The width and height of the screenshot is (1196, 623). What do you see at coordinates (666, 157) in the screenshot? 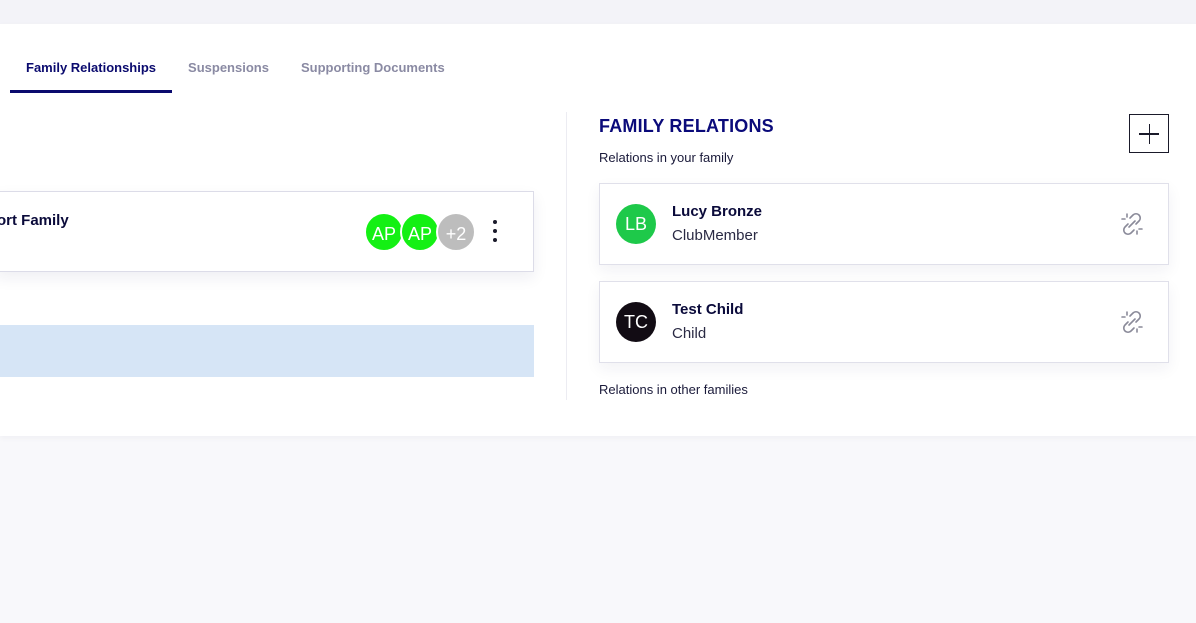
I see `section-subtitle: Relations in your family` at bounding box center [666, 157].